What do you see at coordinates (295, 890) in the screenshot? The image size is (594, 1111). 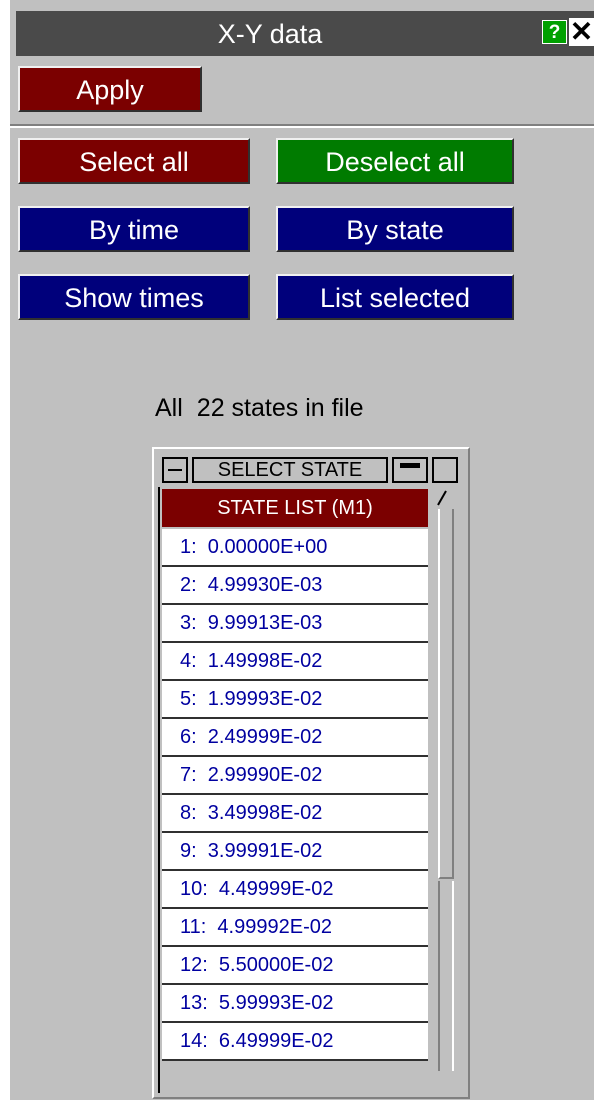 I see `state-row: 10: 4.49999E-02` at bounding box center [295, 890].